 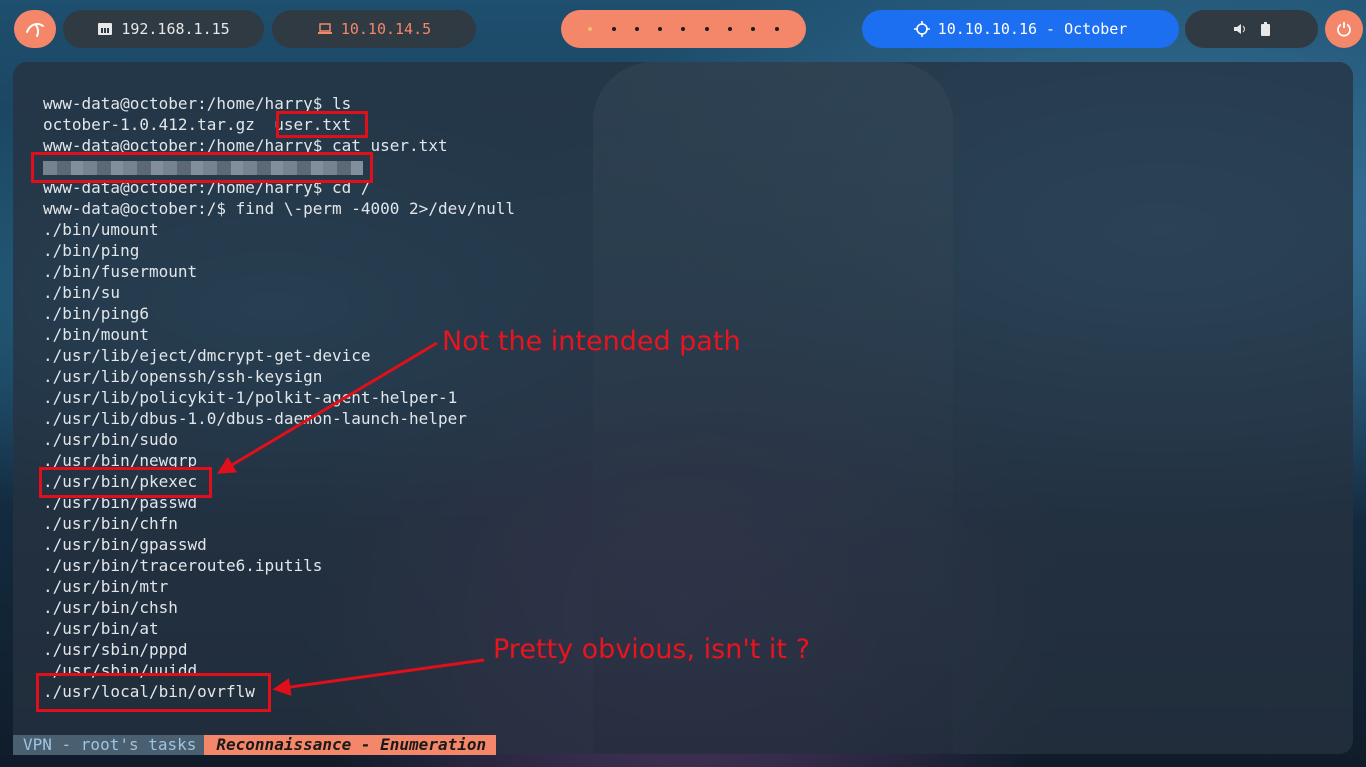 I want to click on annotation-pretty-obvious: Pretty obvious, isn't it ?, so click(x=651, y=649).